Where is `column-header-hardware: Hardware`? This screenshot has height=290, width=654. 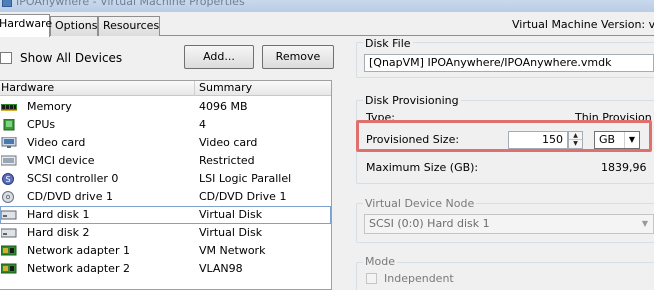 column-header-hardware: Hardware is located at coordinates (27, 88).